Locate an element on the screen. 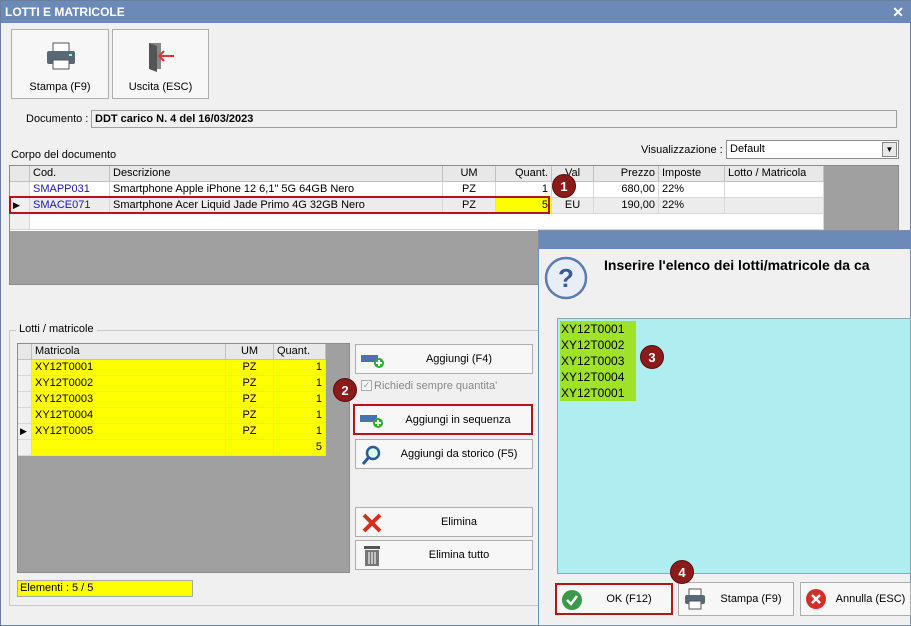  highlight-box-row is located at coordinates (279, 205).